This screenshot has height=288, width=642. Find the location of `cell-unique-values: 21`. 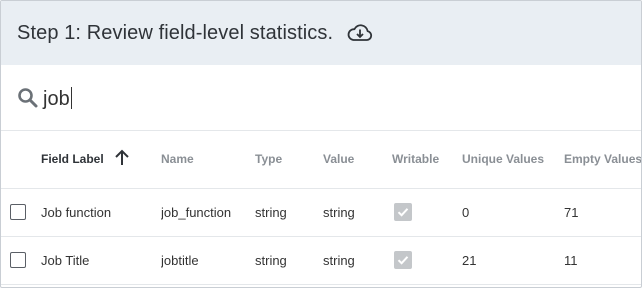

cell-unique-values: 21 is located at coordinates (469, 260).